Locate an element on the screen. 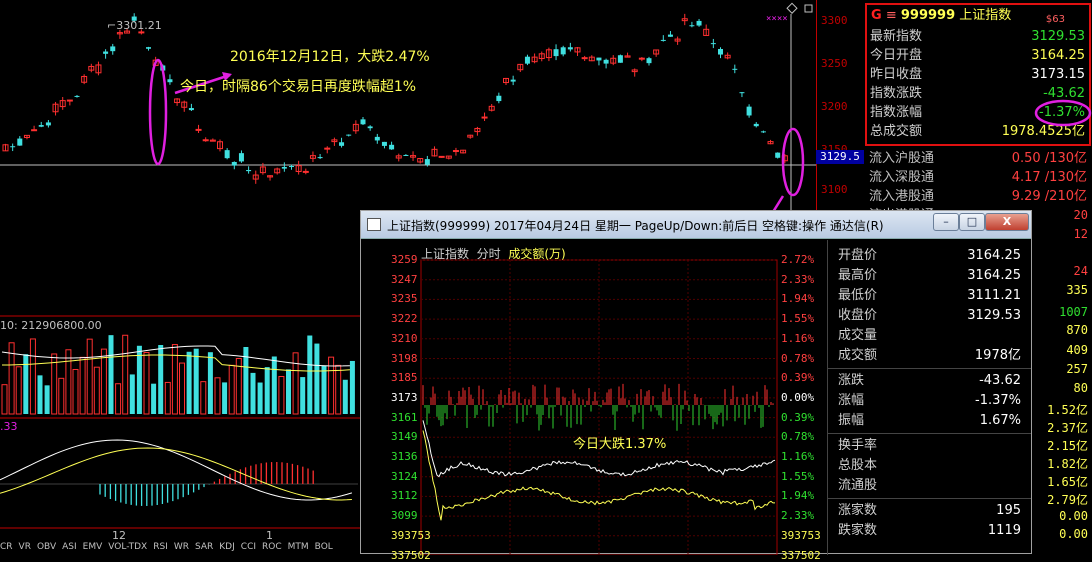 The height and width of the screenshot is (562, 1092). info-value: -43.62 is located at coordinates (1000, 380).